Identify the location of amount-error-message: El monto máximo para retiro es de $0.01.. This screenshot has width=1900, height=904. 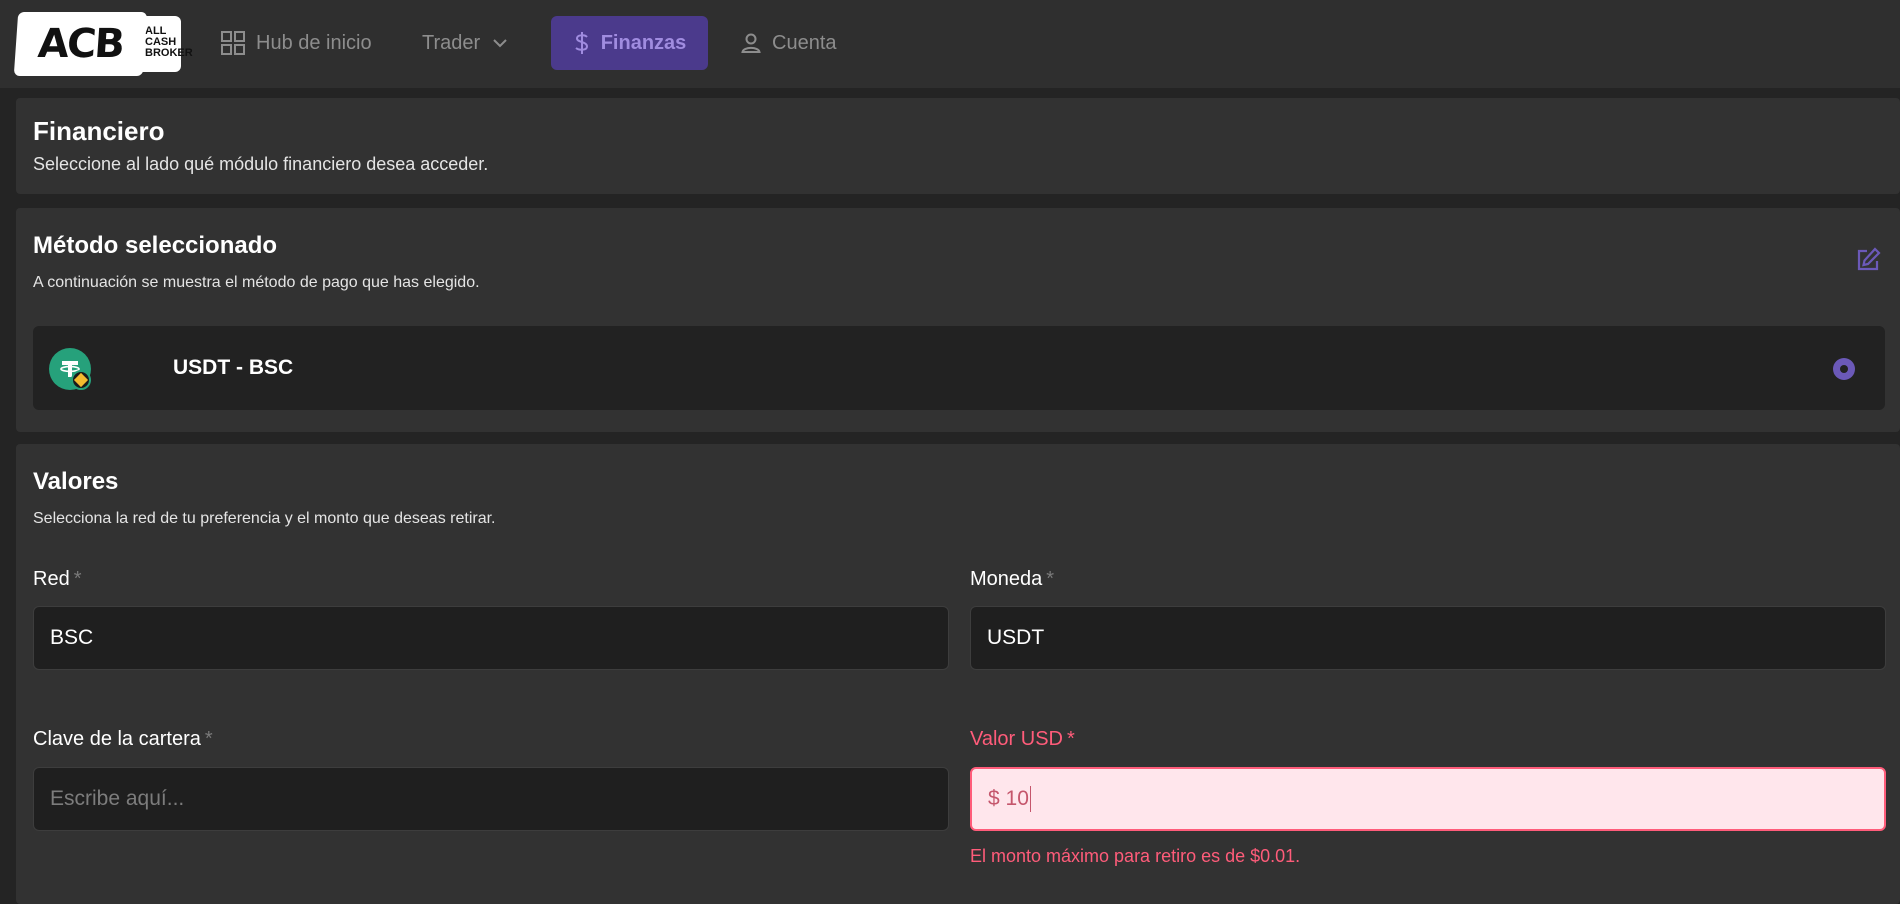
(1135, 856).